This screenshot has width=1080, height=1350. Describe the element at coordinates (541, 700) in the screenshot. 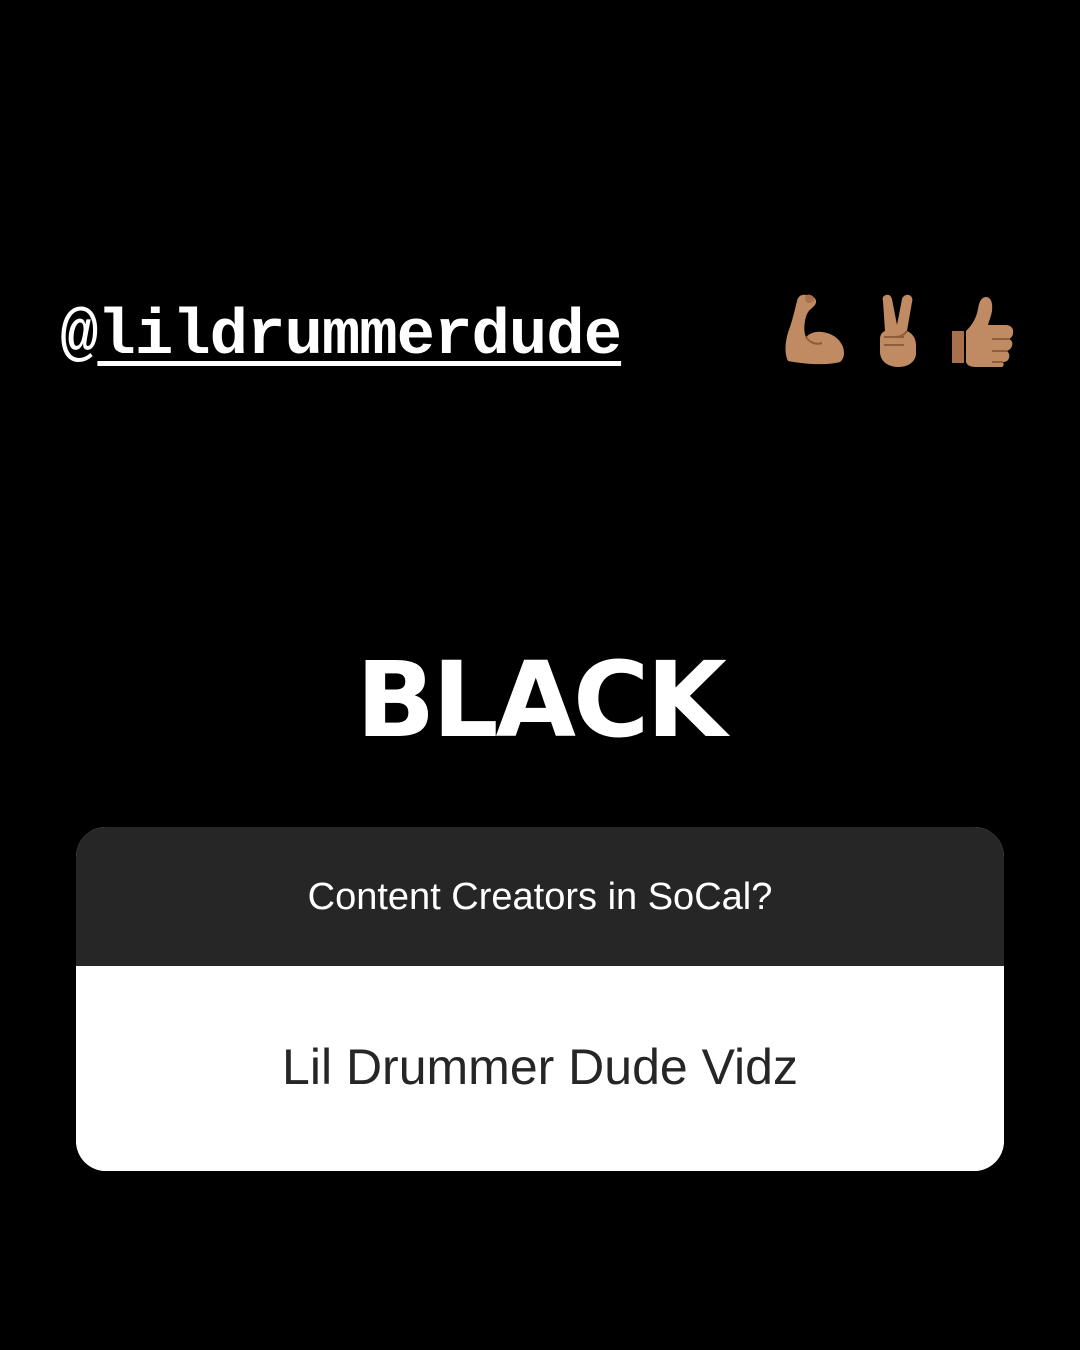

I see `story-title-text: BLACK` at that location.